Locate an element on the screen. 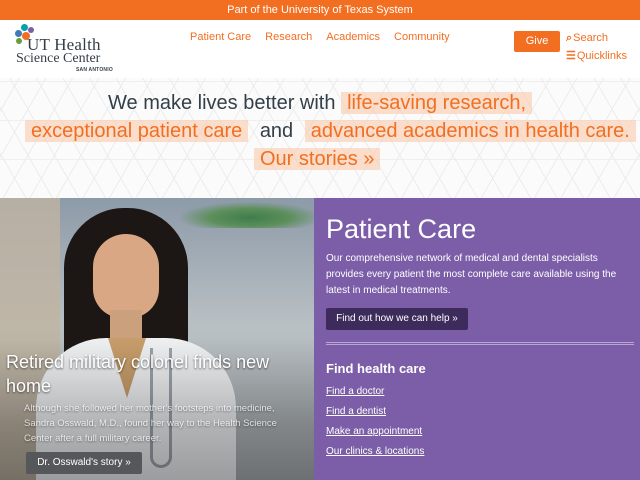 The image size is (640, 480). divider is located at coordinates (480, 343).